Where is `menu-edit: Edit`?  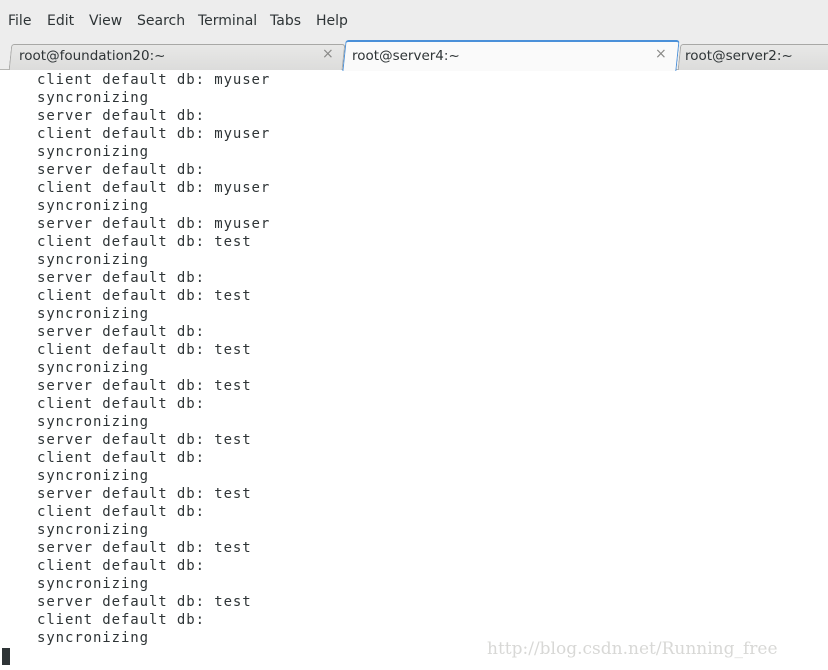
menu-edit: Edit is located at coordinates (60, 21).